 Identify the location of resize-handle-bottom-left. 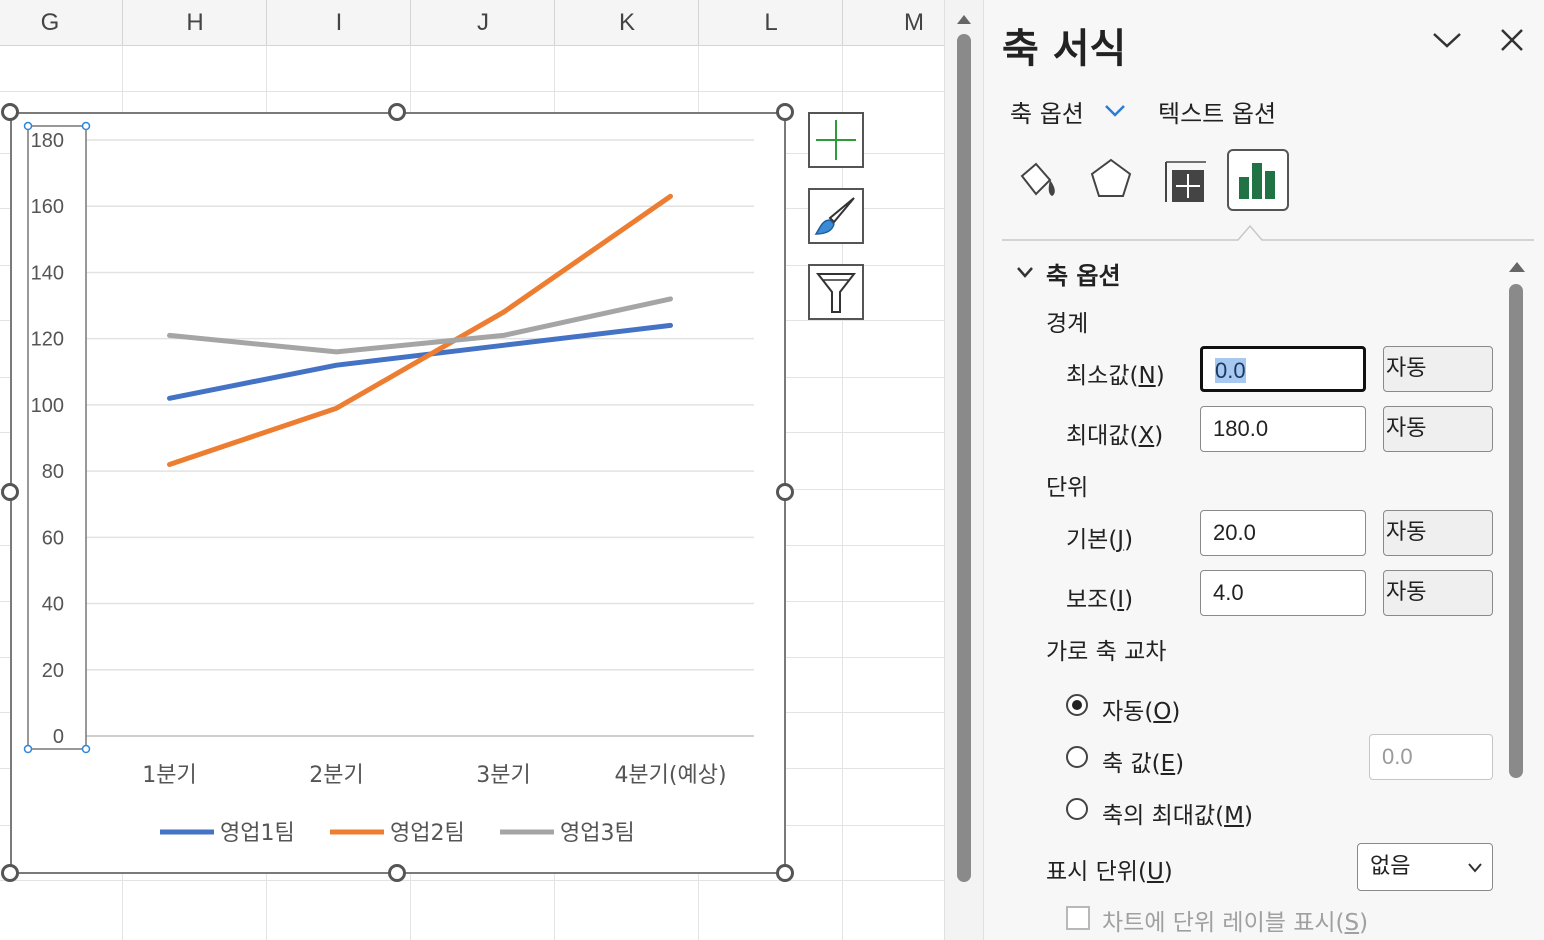
(10, 873).